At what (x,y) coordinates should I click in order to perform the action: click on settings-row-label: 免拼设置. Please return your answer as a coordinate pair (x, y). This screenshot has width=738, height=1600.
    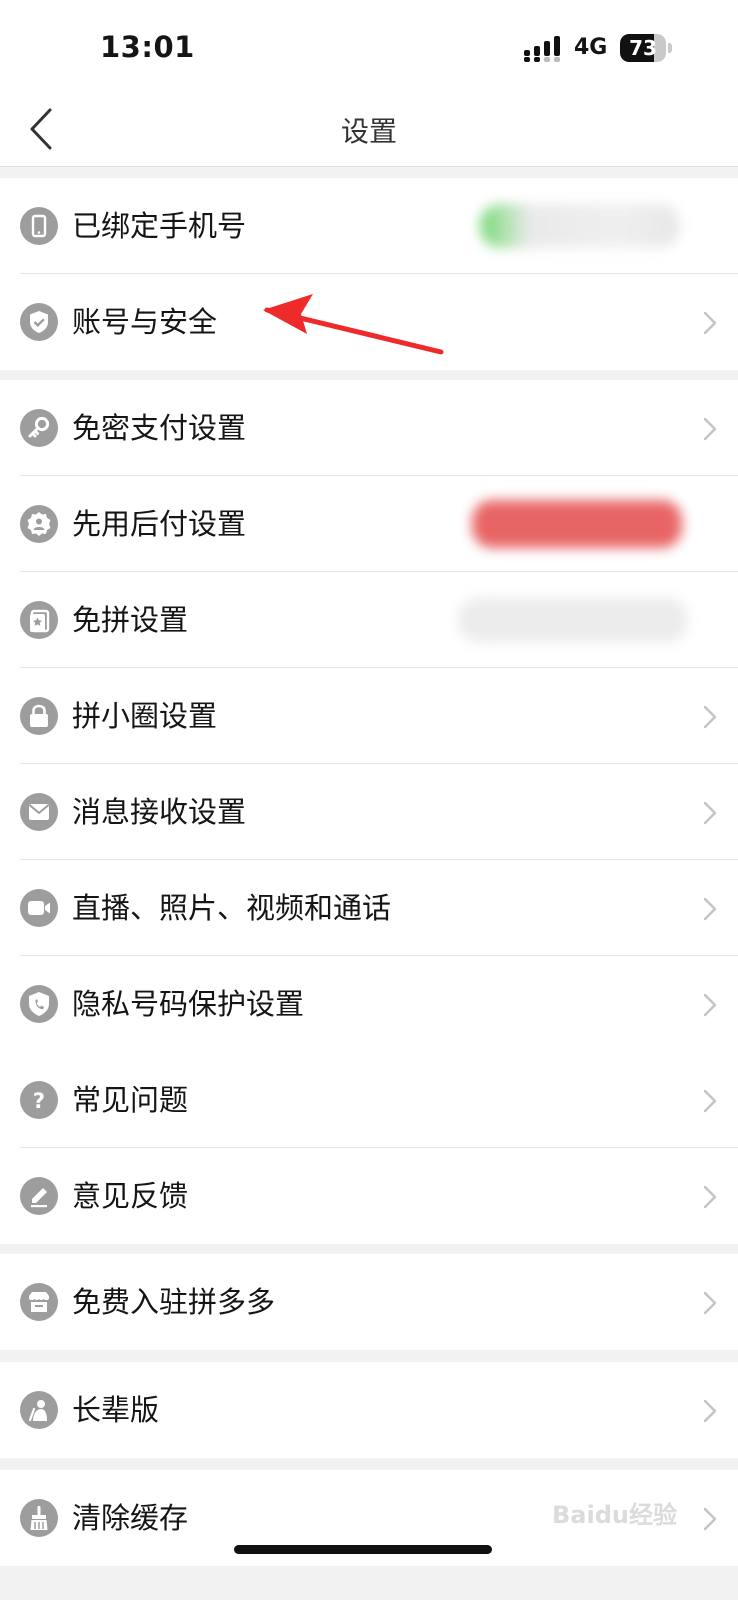
    Looking at the image, I should click on (130, 620).